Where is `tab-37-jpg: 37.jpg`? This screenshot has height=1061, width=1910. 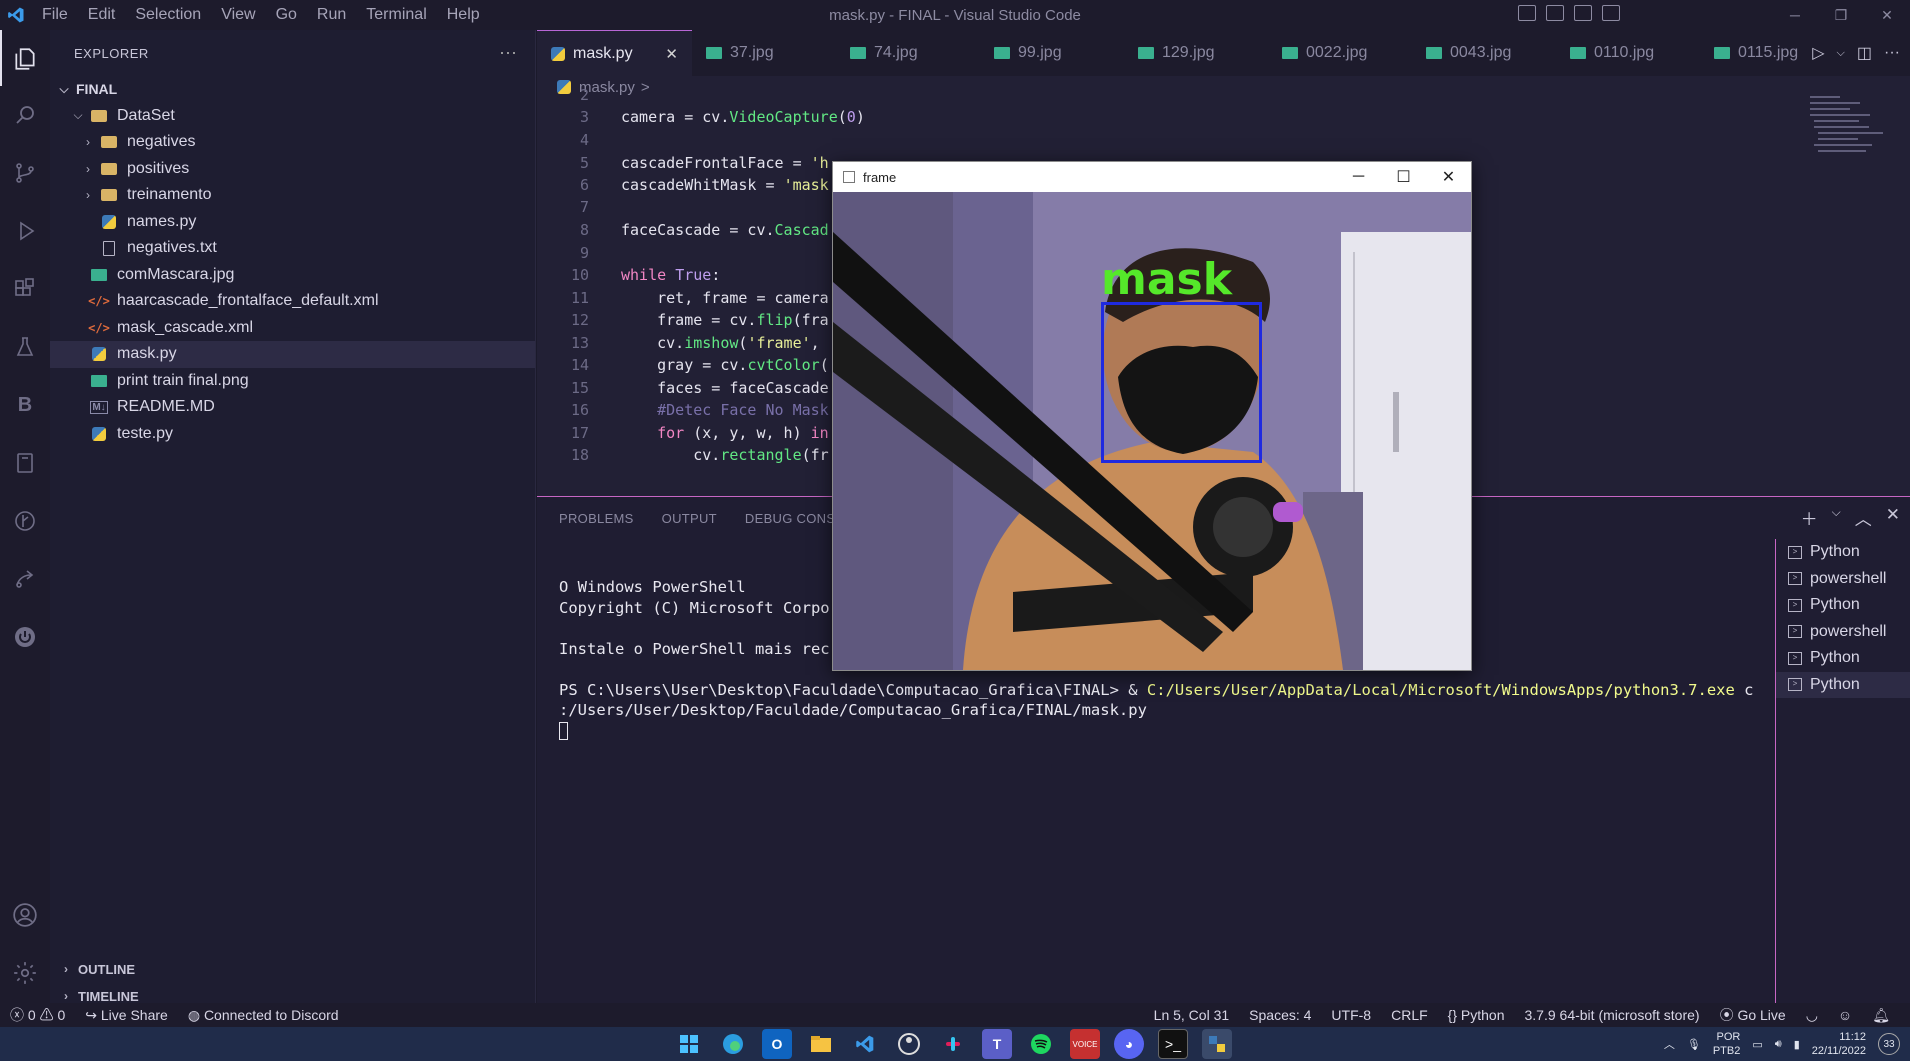 tab-37-jpg: 37.jpg is located at coordinates (764, 53).